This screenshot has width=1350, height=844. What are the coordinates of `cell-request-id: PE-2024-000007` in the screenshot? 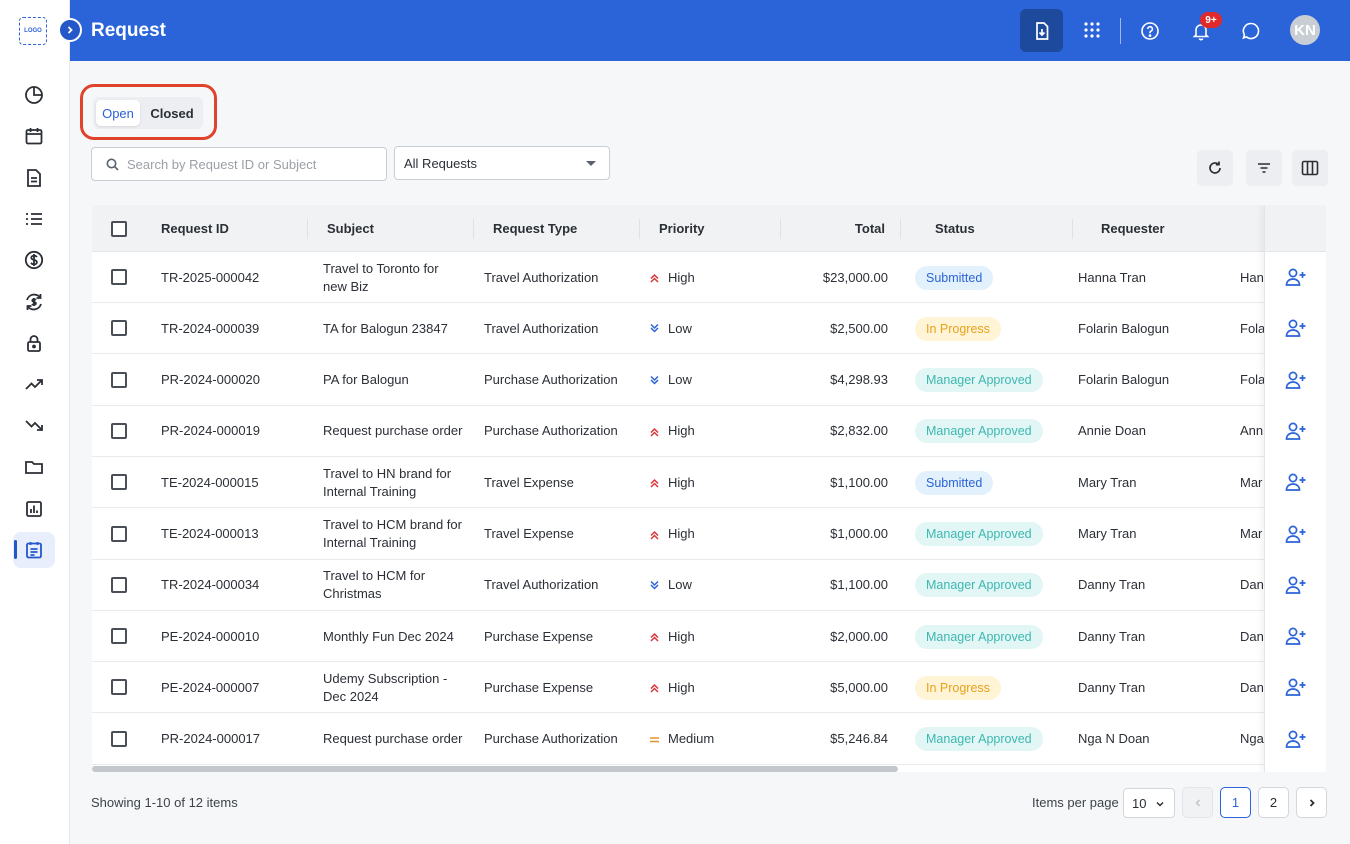 It's located at (236, 687).